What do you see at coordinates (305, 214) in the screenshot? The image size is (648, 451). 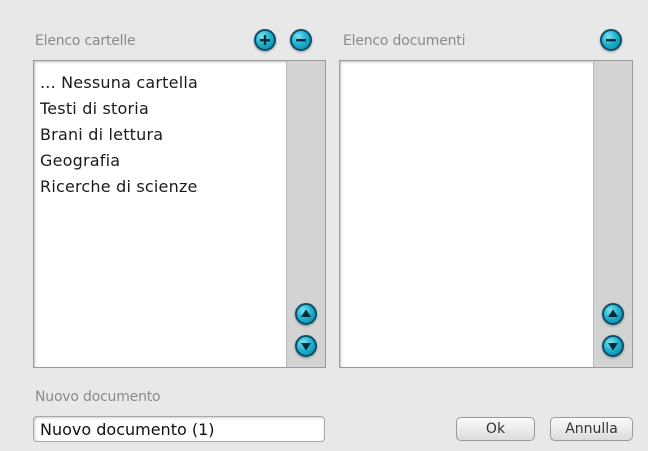 I see `folder-list-scrollbar` at bounding box center [305, 214].